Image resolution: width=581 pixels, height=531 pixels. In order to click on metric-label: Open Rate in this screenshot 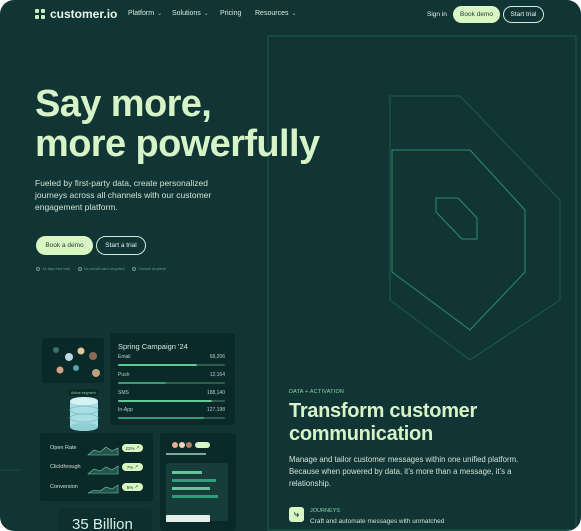, I will do `click(63, 448)`.